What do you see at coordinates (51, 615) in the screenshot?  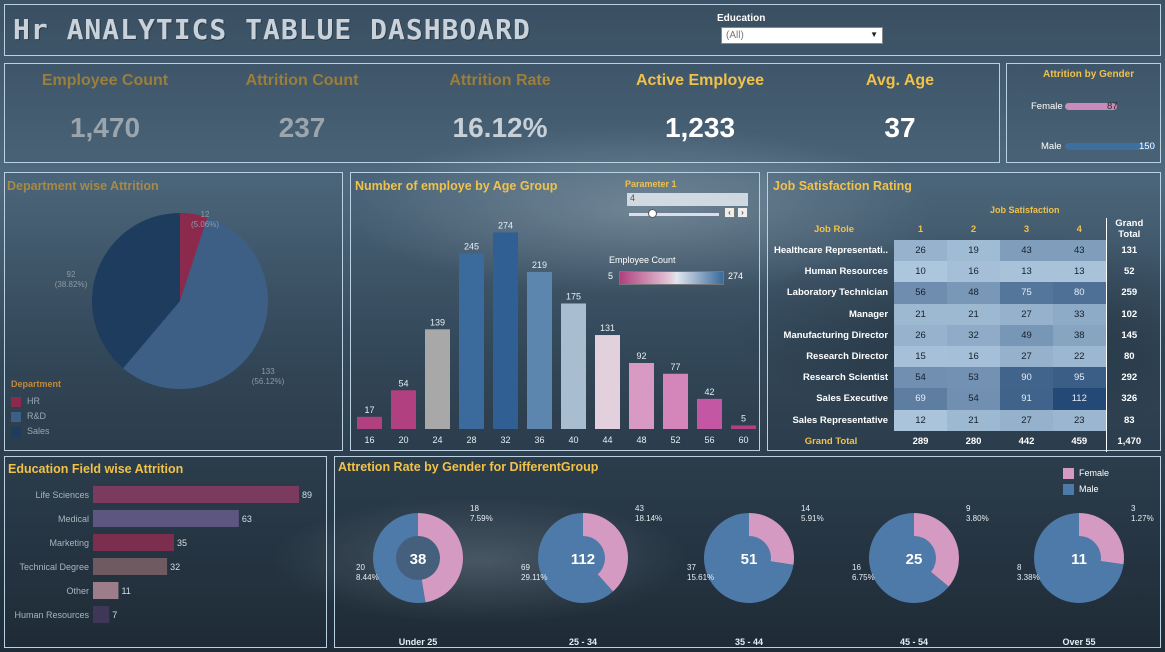 I see `category-label: Human Resources` at bounding box center [51, 615].